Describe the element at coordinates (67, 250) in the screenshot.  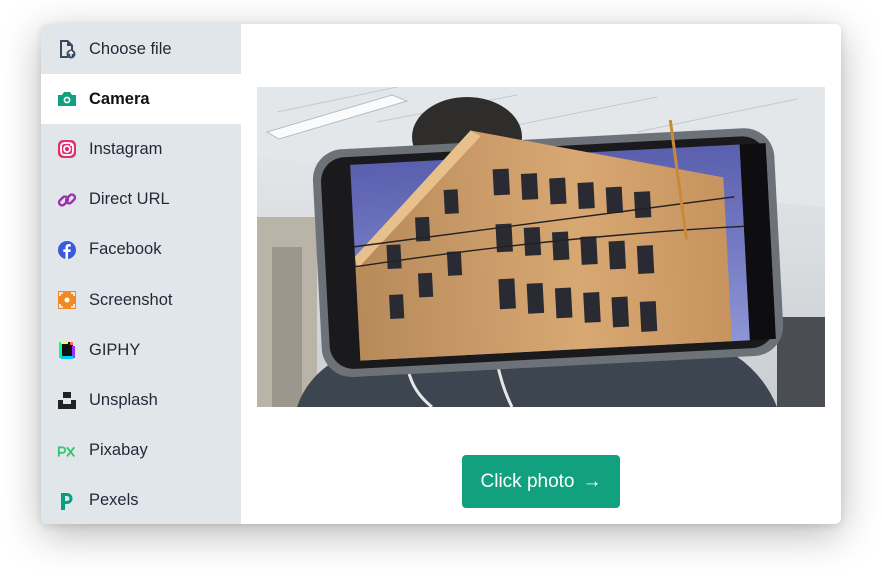
I see `facebook-icon` at that location.